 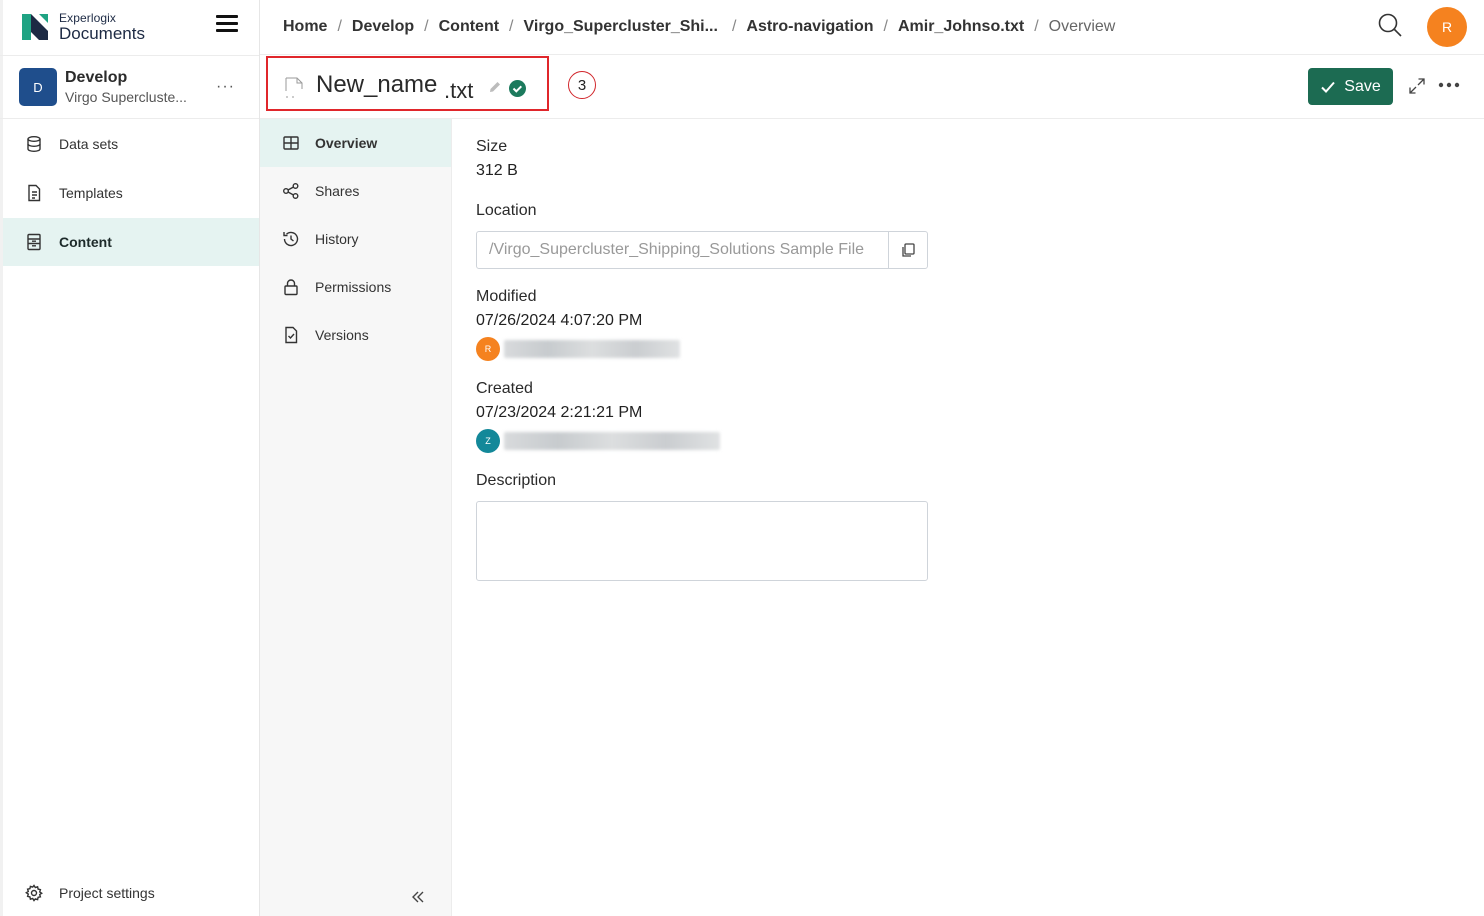 What do you see at coordinates (227, 25) in the screenshot?
I see `hamburger-menu-icon` at bounding box center [227, 25].